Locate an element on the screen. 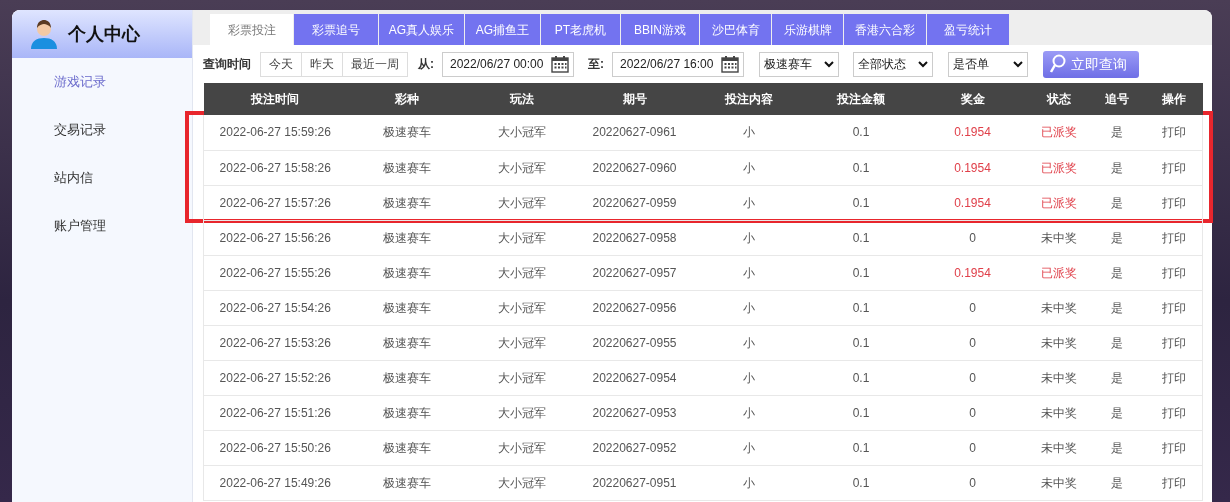 Image resolution: width=1230 pixels, height=502 pixels. dropdown: 全部状态 is located at coordinates (893, 64).